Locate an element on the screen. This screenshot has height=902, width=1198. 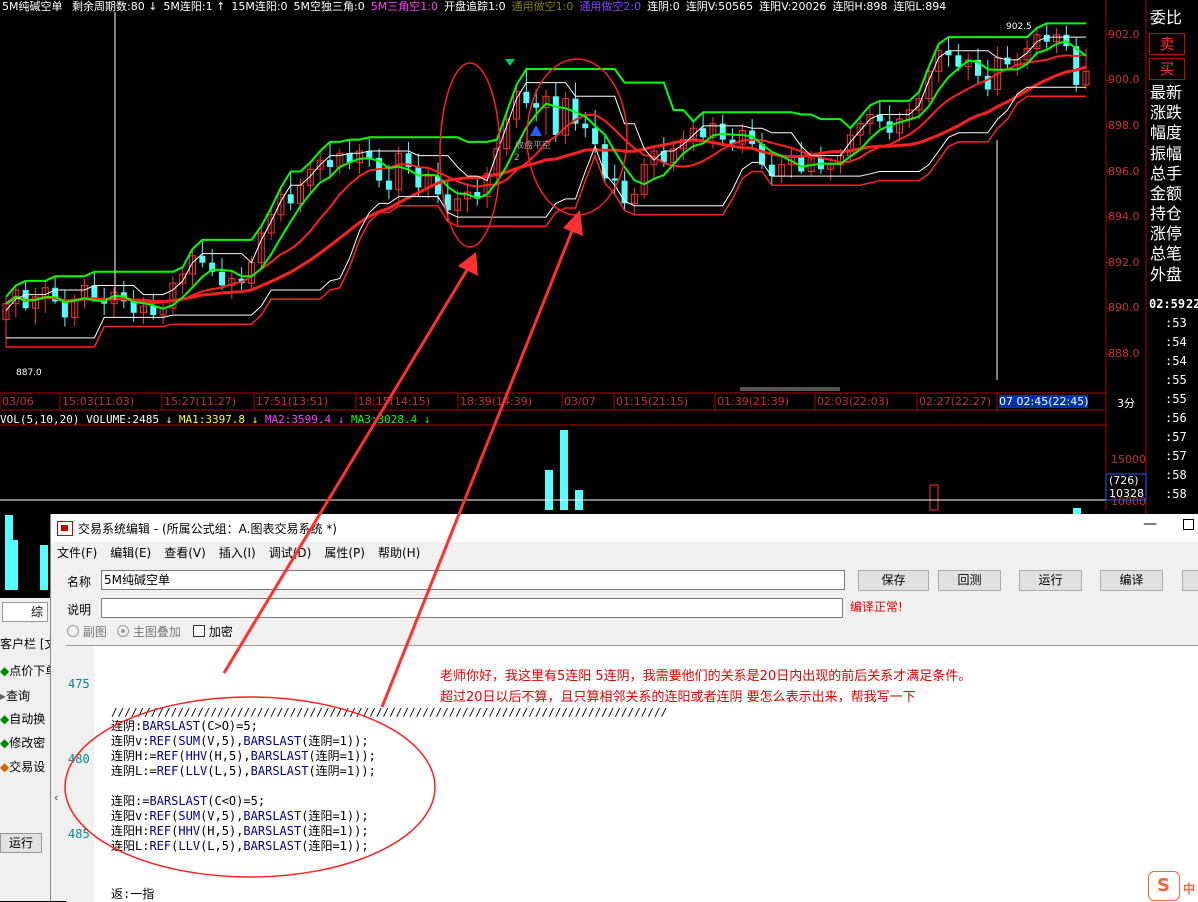
run-button-left: 运行 is located at coordinates (21, 843).